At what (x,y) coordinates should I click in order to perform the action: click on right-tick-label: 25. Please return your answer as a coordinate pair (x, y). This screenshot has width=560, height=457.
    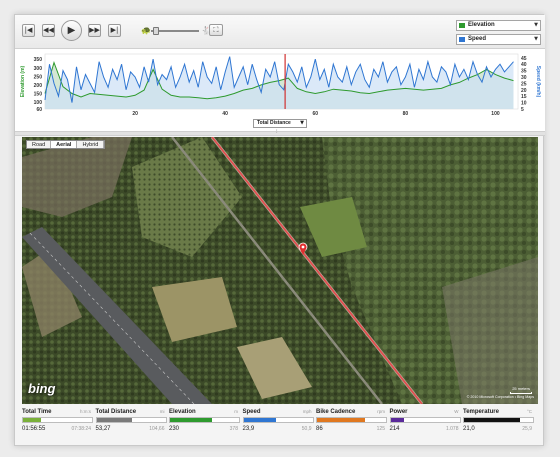
    Looking at the image, I should click on (524, 84).